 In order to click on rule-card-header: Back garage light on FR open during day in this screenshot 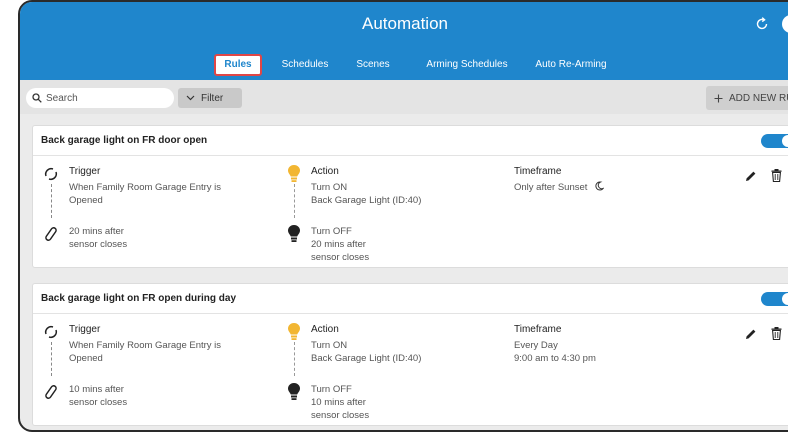, I will do `click(410, 299)`.